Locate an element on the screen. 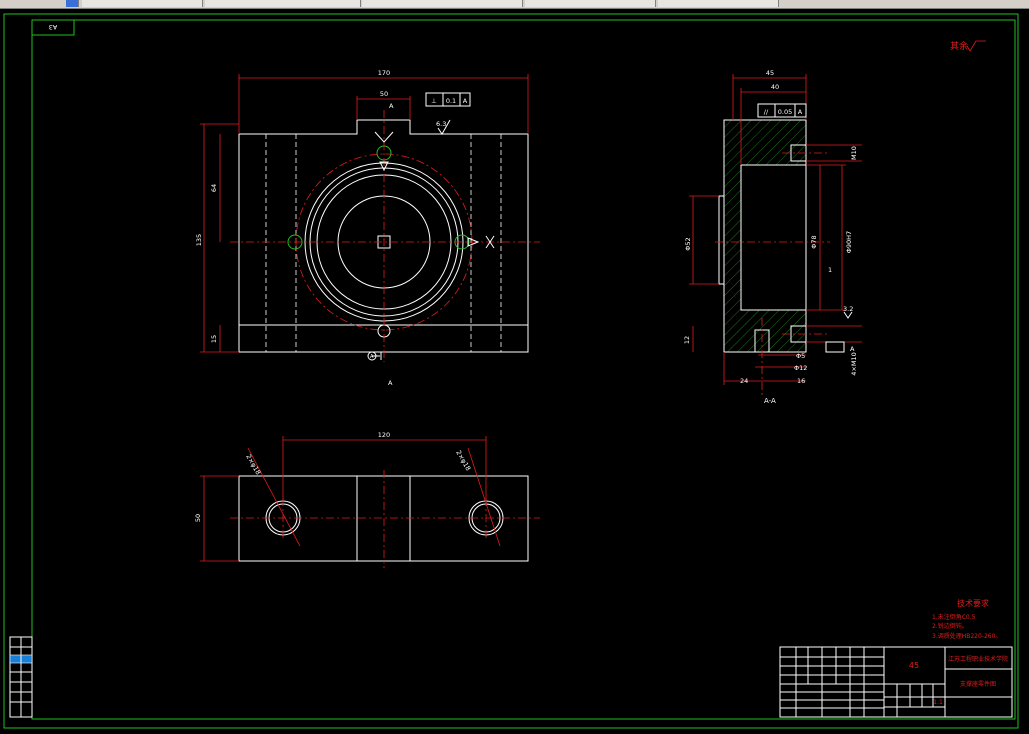  dim-top-depth: 50 is located at coordinates (198, 518).